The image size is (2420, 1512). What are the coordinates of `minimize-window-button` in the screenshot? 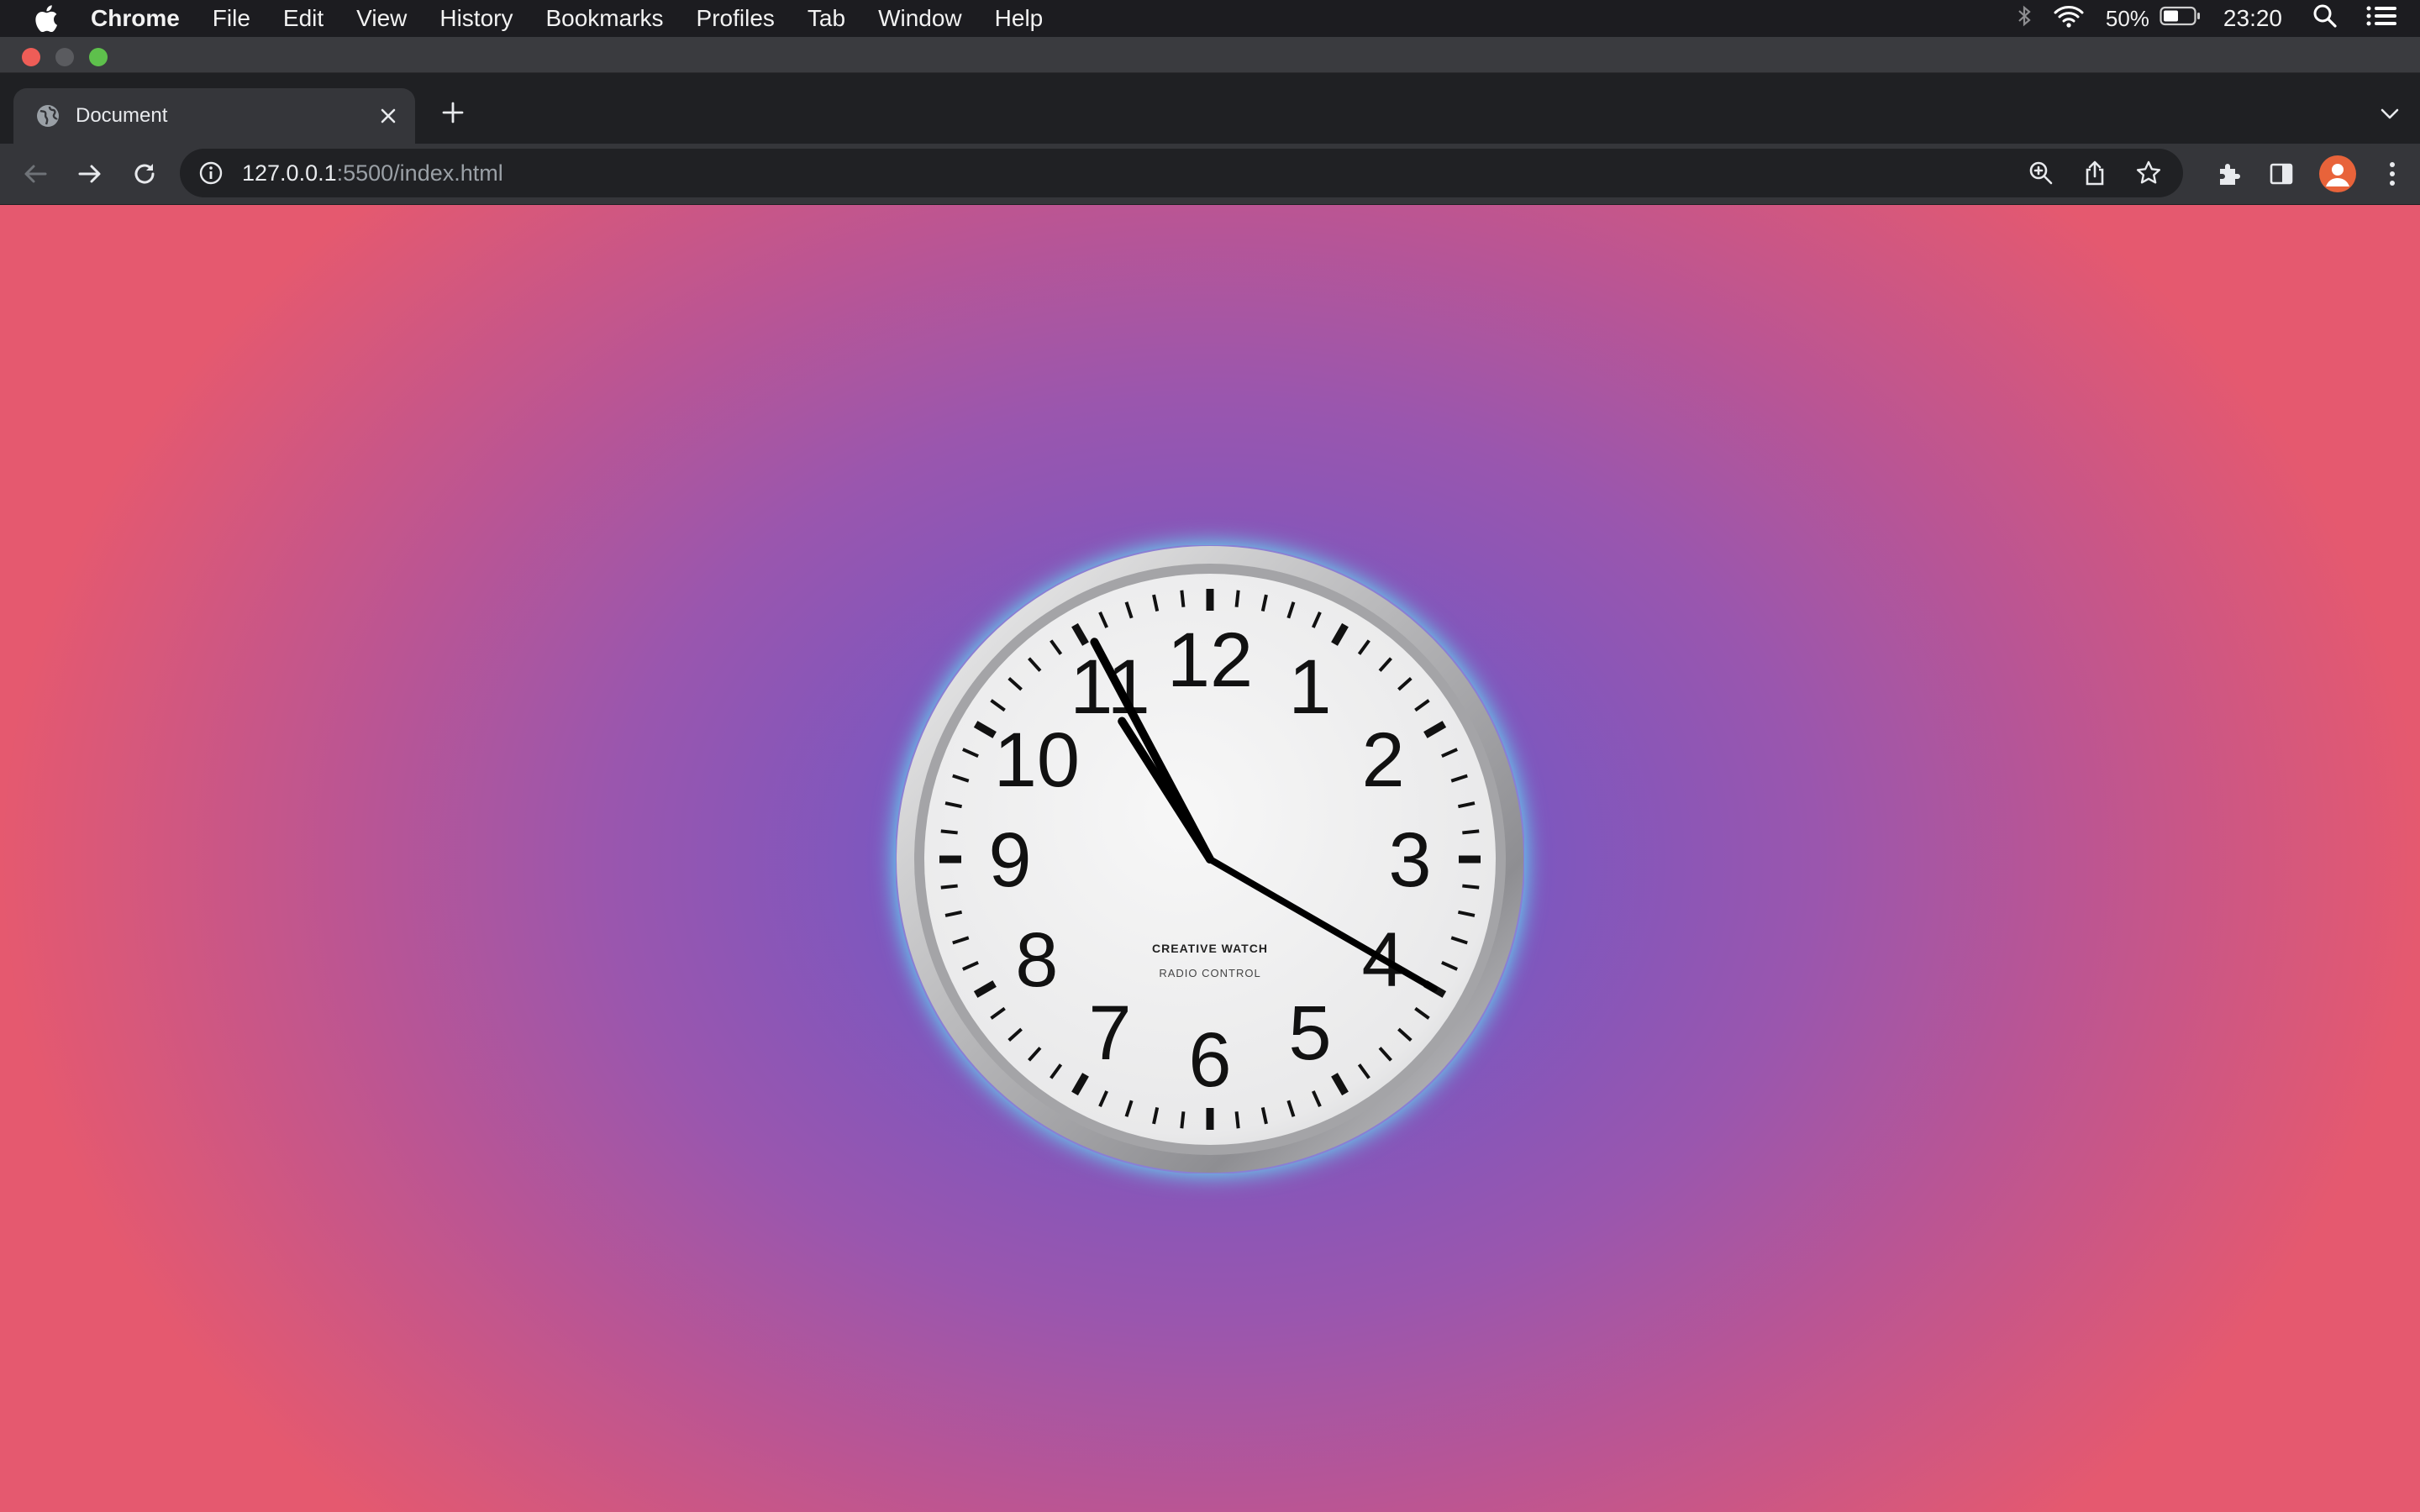 It's located at (64, 57).